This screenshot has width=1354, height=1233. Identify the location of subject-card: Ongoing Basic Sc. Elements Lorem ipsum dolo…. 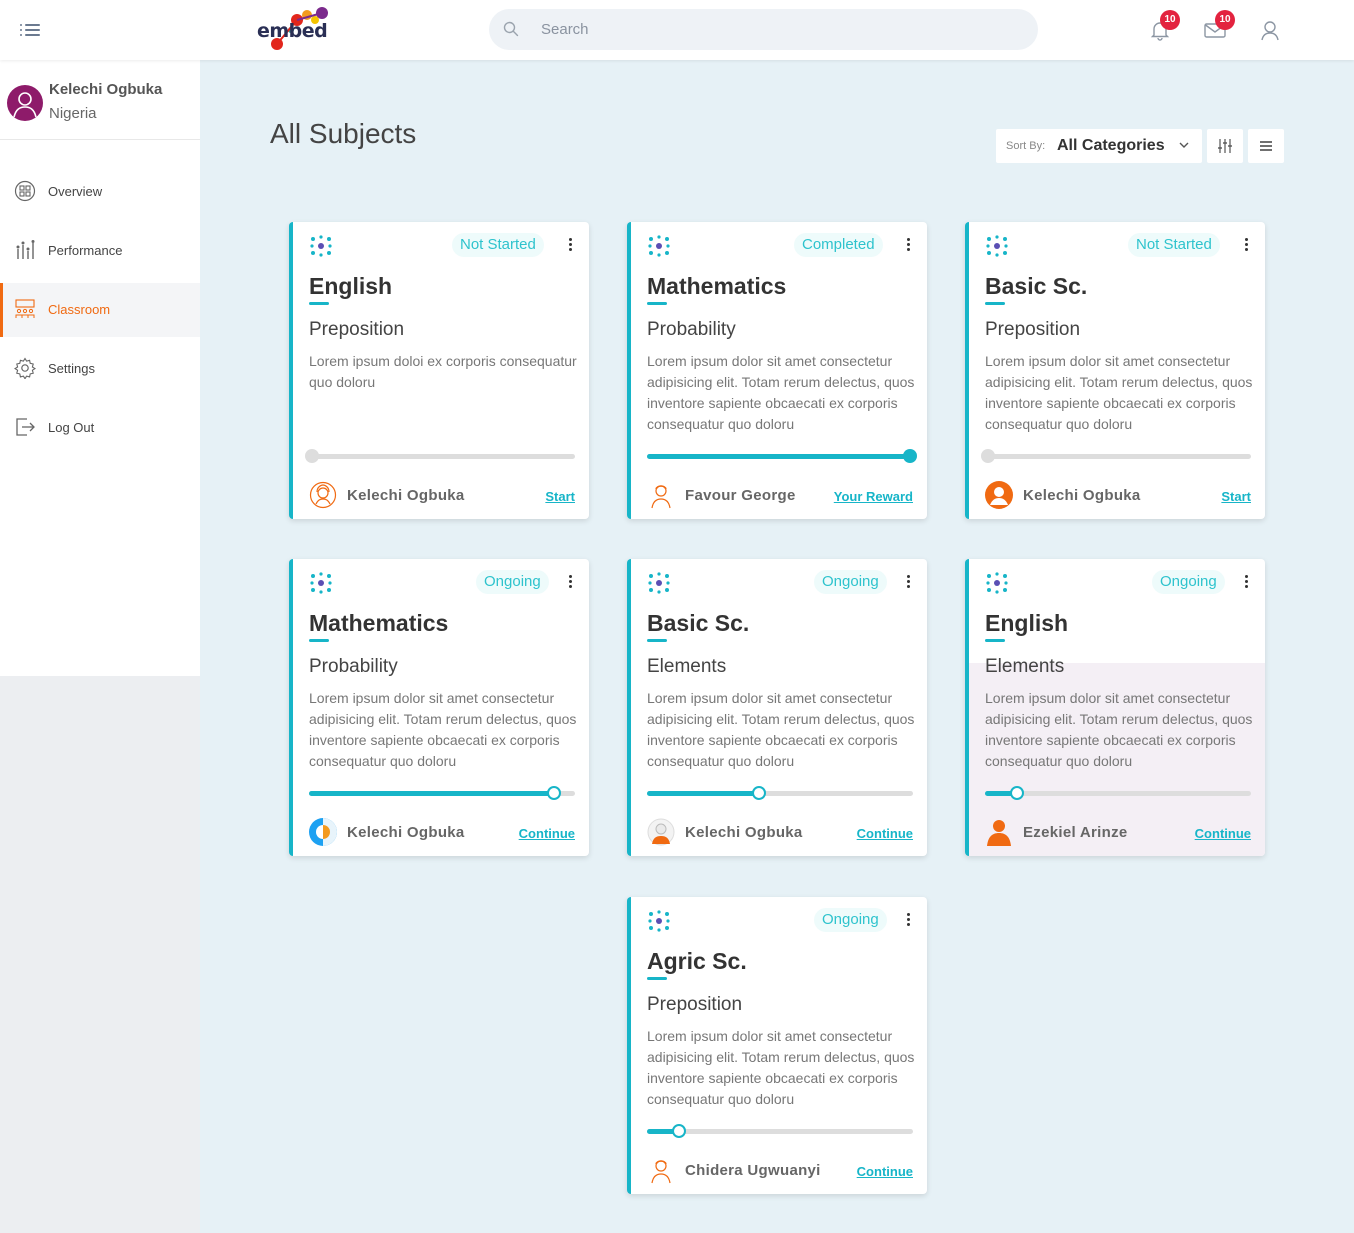
(777, 707).